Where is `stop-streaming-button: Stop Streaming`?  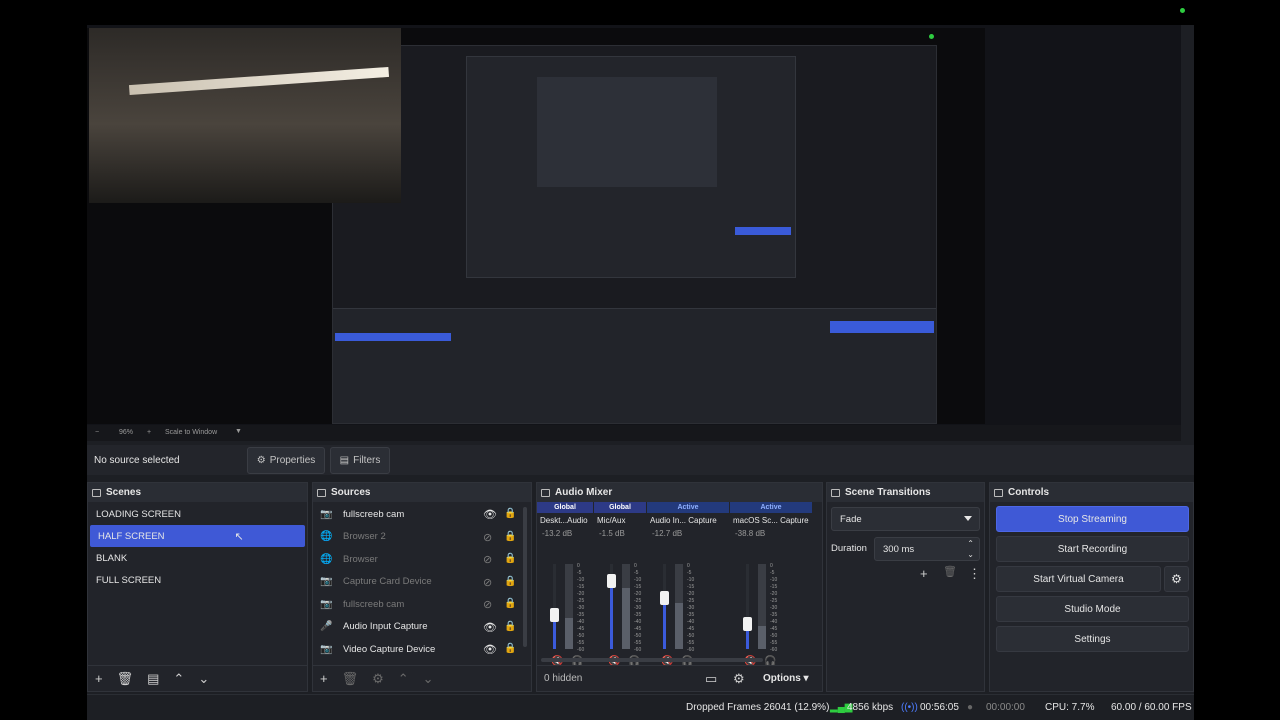 stop-streaming-button: Stop Streaming is located at coordinates (1092, 519).